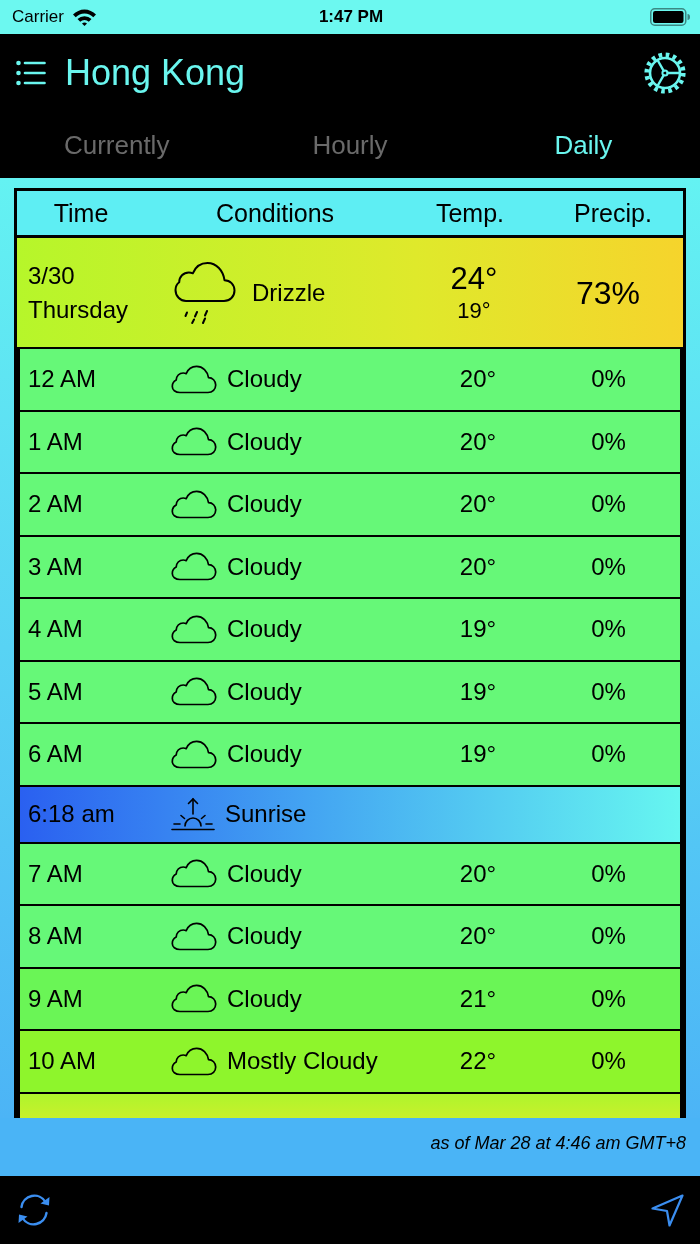 The width and height of the screenshot is (700, 1244). Describe the element at coordinates (56, 936) in the screenshot. I see `time-text: 8 AM` at that location.